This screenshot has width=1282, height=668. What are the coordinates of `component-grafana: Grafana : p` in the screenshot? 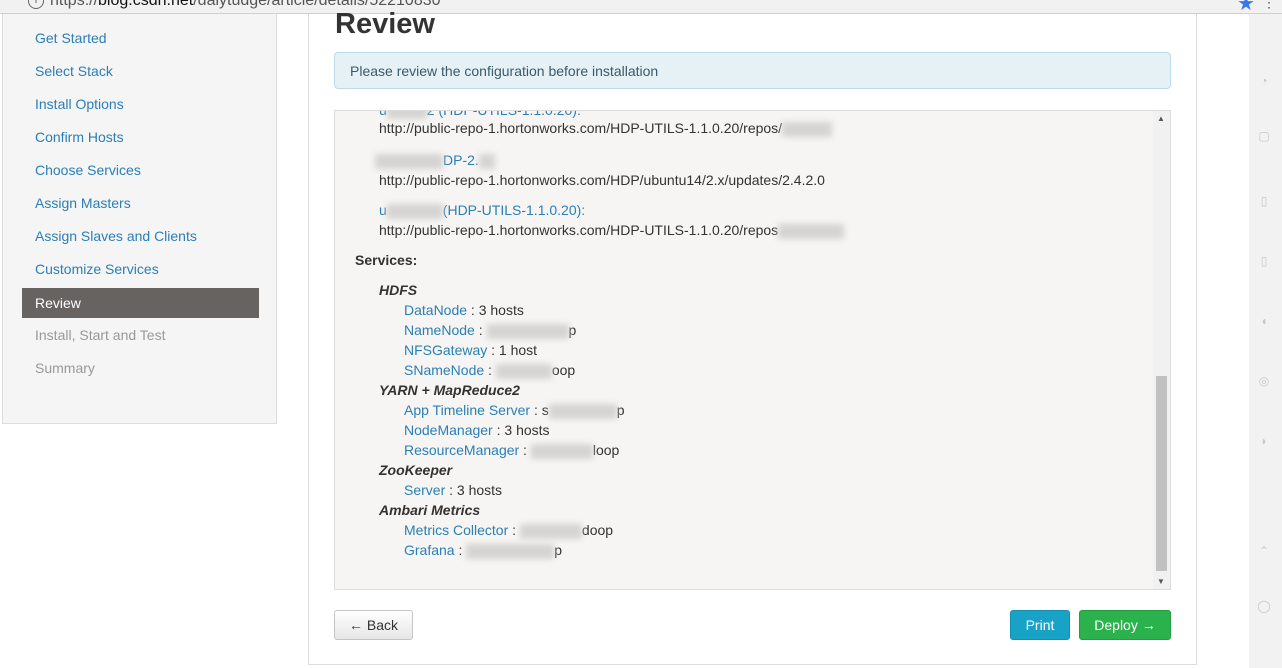 It's located at (483, 550).